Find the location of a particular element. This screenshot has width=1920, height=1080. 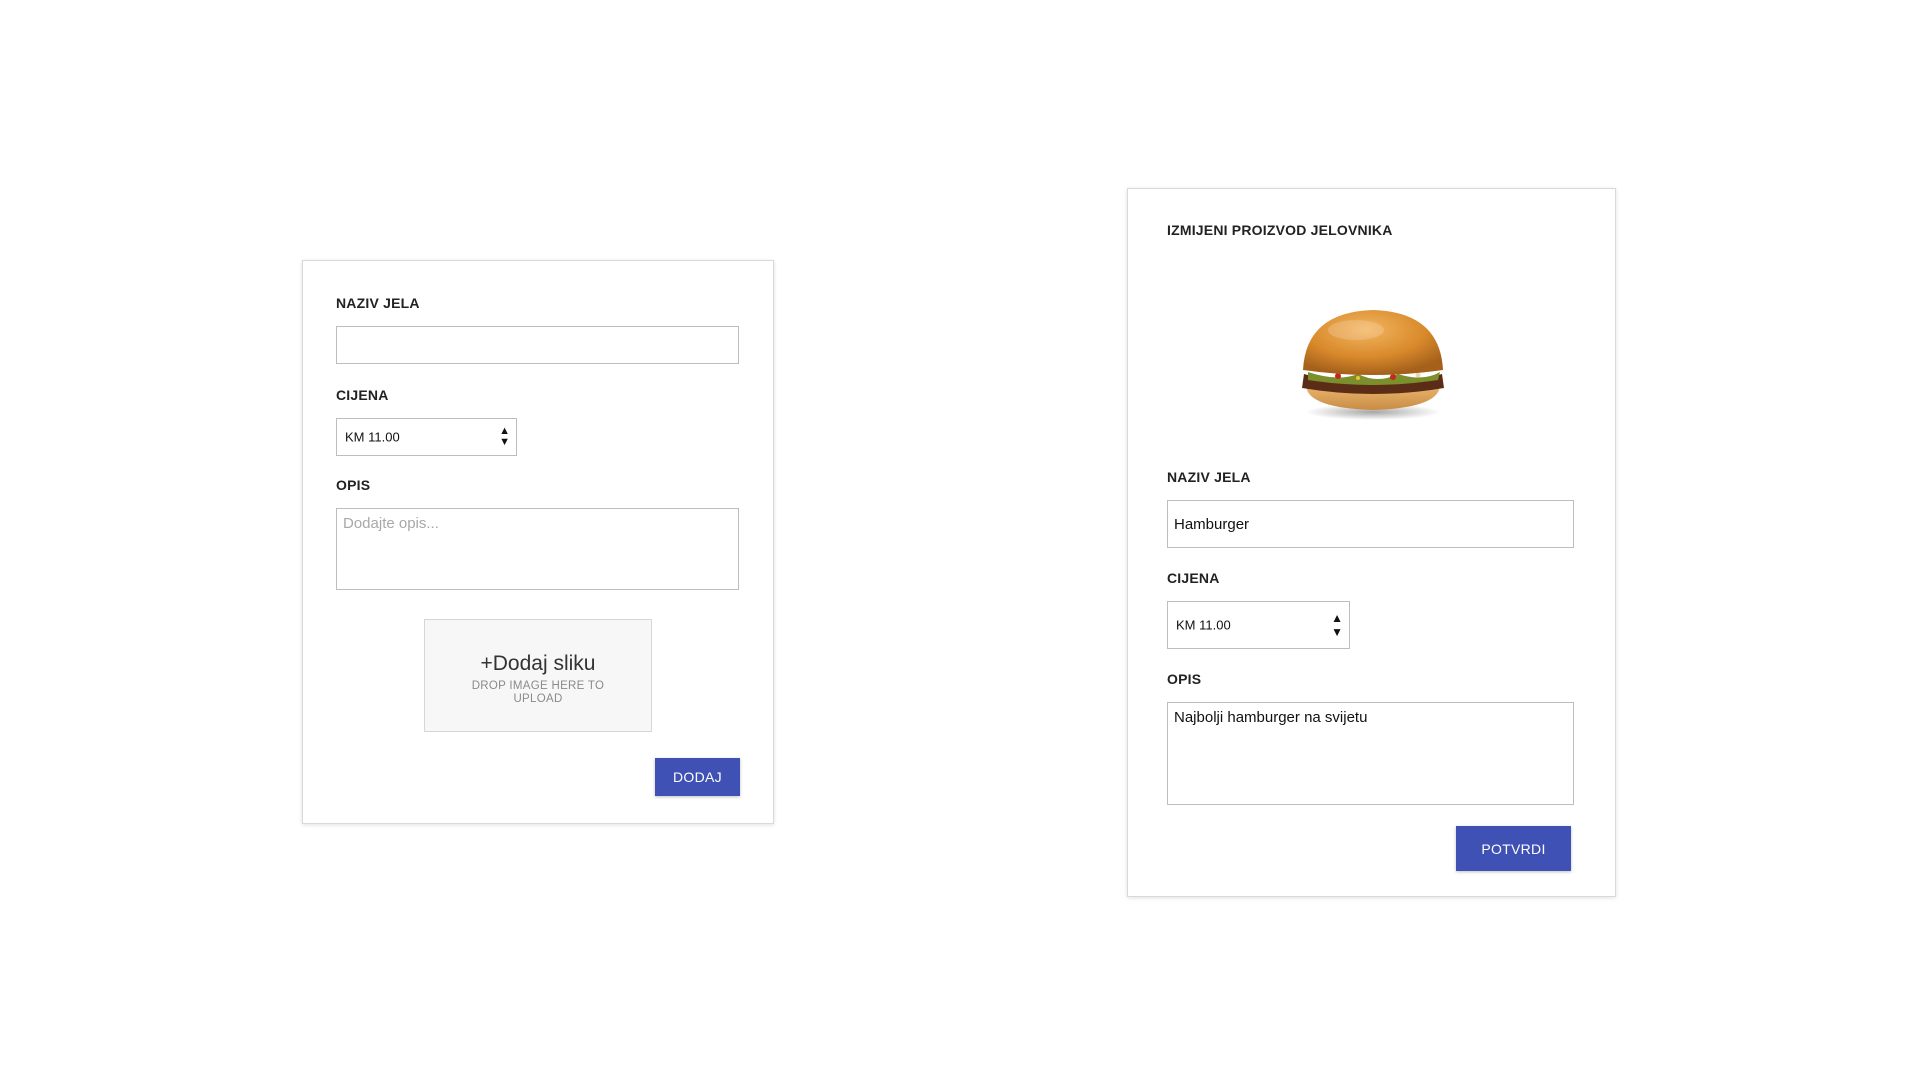

description-textarea is located at coordinates (537, 549).